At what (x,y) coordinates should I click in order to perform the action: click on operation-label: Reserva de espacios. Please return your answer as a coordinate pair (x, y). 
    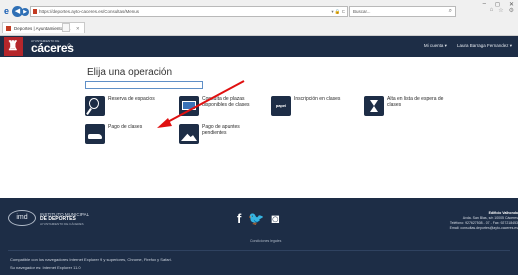
    Looking at the image, I should click on (131, 99).